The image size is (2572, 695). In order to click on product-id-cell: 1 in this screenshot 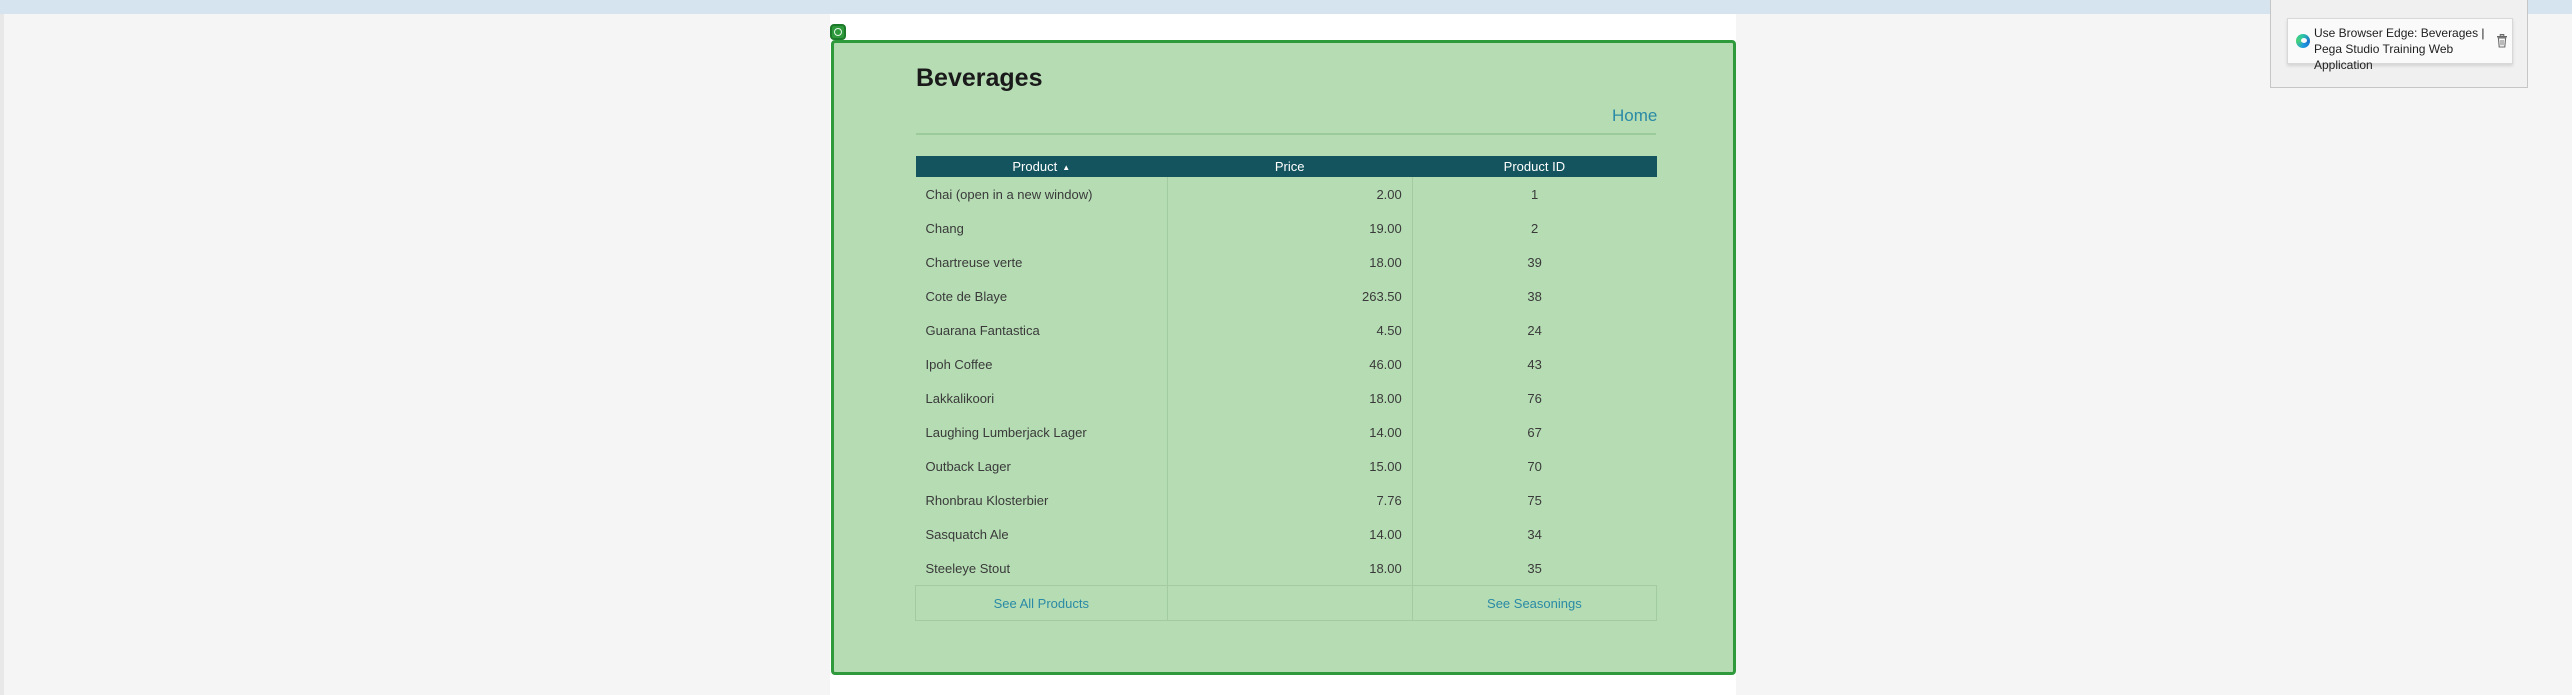, I will do `click(1535, 194)`.